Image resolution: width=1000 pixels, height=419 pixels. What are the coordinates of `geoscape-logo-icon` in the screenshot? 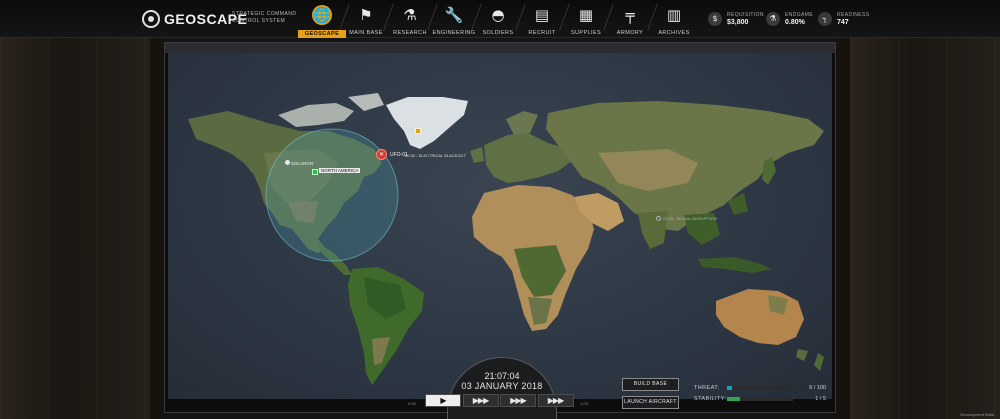 It's located at (151, 19).